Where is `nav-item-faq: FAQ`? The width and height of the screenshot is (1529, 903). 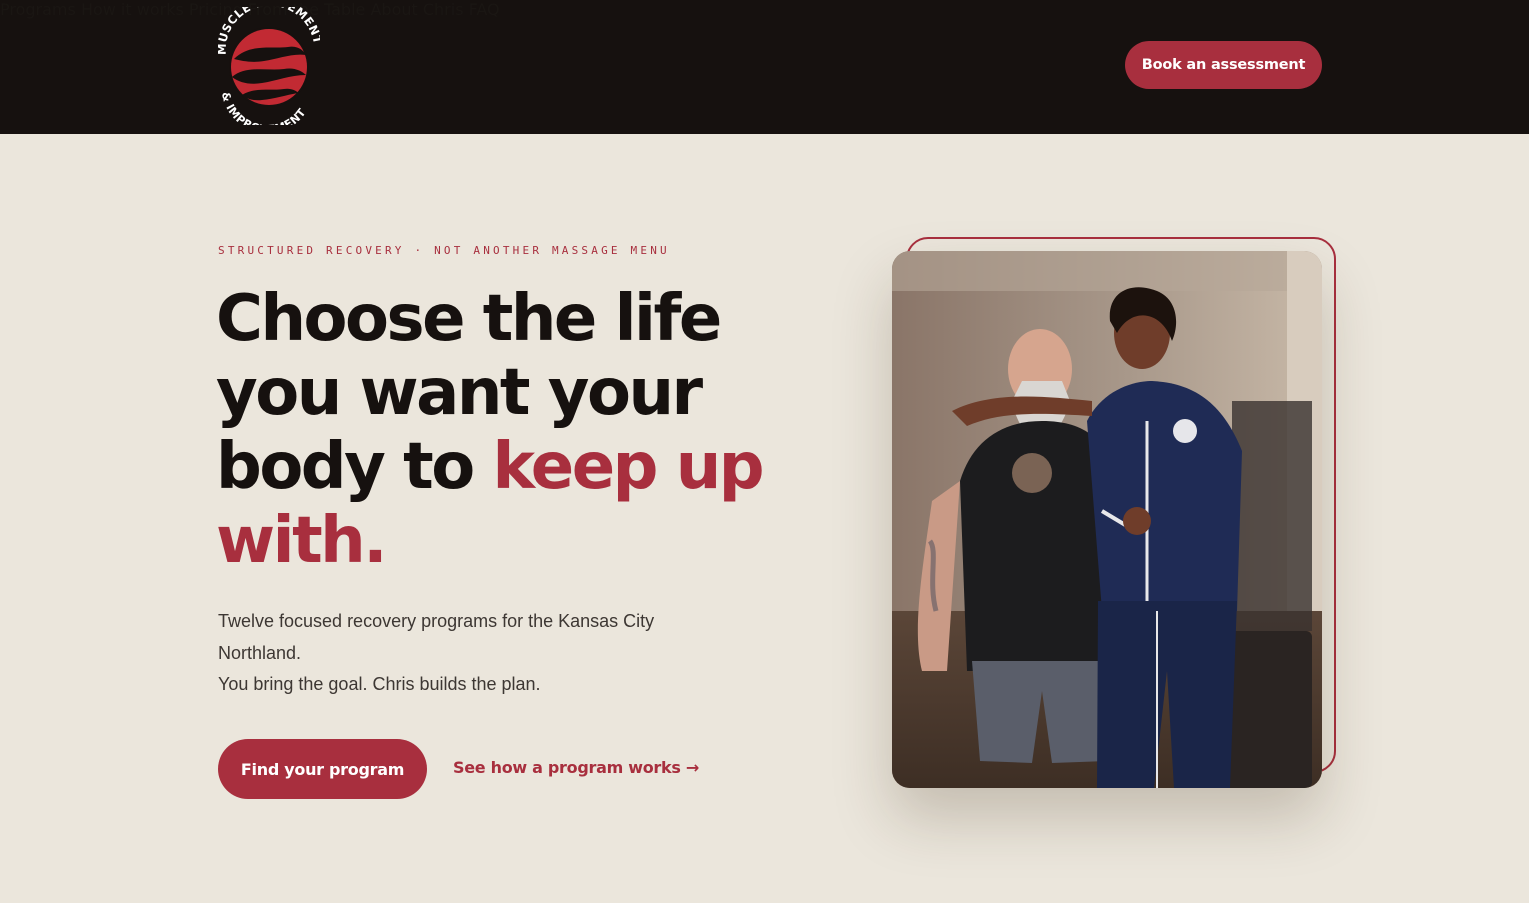 nav-item-faq: FAQ is located at coordinates (484, 9).